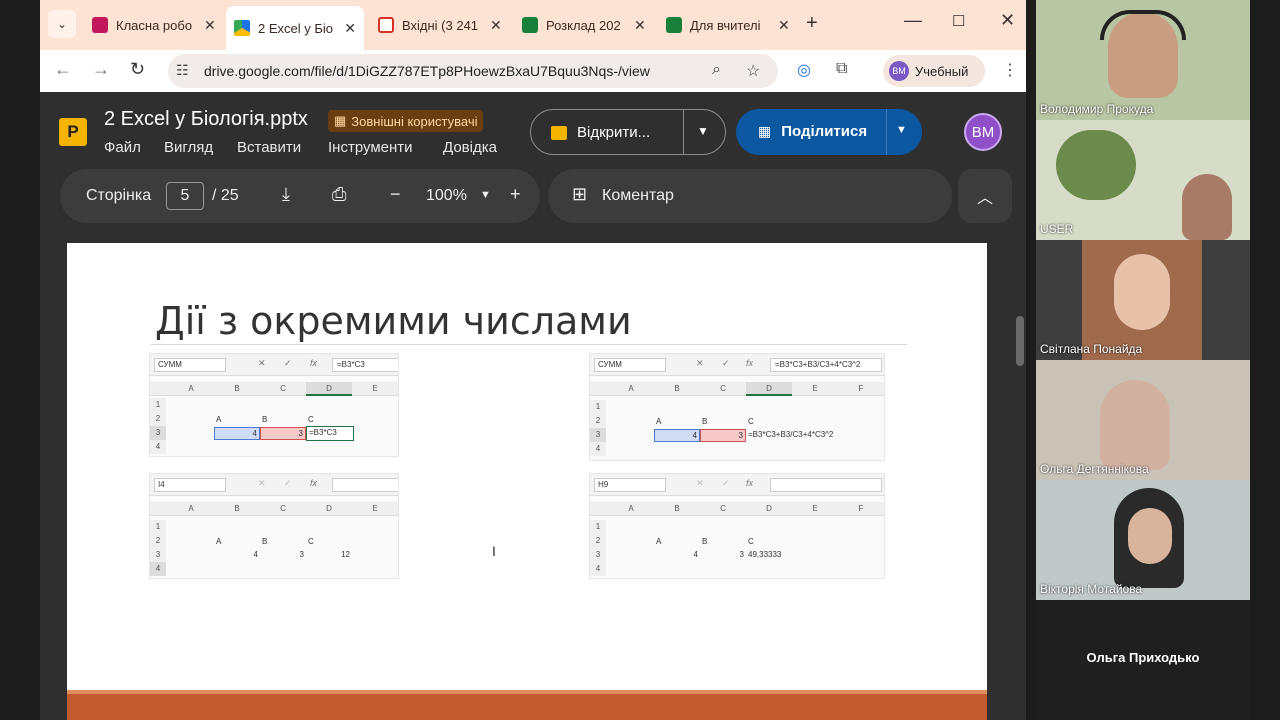 Image resolution: width=1280 pixels, height=720 pixels. I want to click on profile-label: Учебный, so click(942, 71).